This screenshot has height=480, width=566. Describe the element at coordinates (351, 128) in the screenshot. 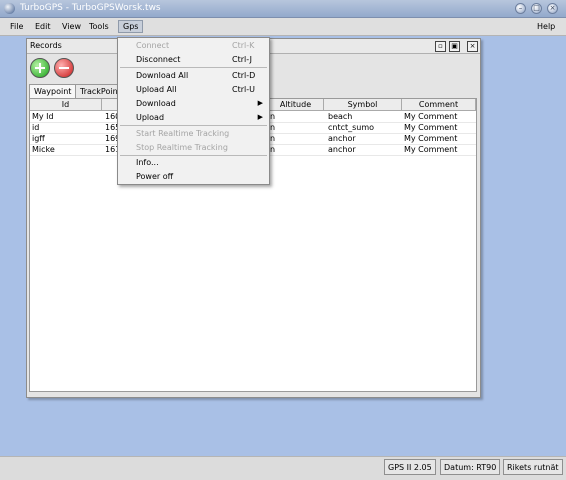

I see `cell-symbol: cntct_sumo` at that location.